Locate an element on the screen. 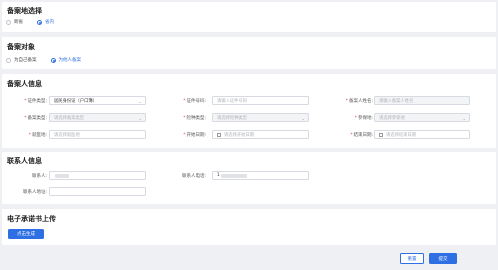 This screenshot has height=270, width=498. location-section-title: 备案地选择 is located at coordinates (24, 11).